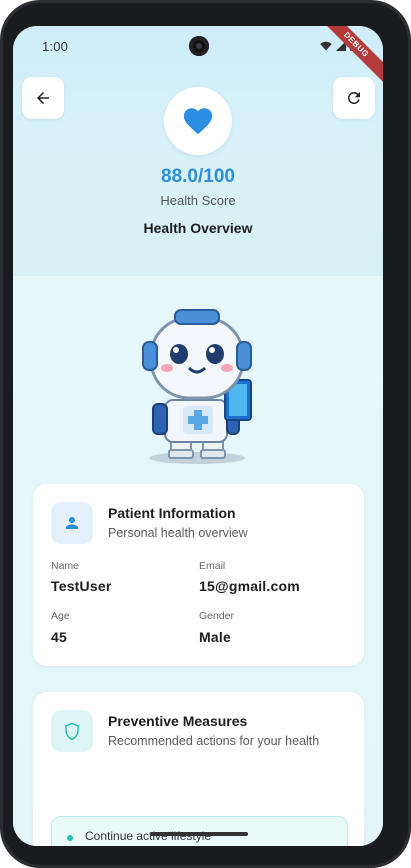 The height and width of the screenshot is (868, 411). I want to click on shield-icon, so click(72, 731).